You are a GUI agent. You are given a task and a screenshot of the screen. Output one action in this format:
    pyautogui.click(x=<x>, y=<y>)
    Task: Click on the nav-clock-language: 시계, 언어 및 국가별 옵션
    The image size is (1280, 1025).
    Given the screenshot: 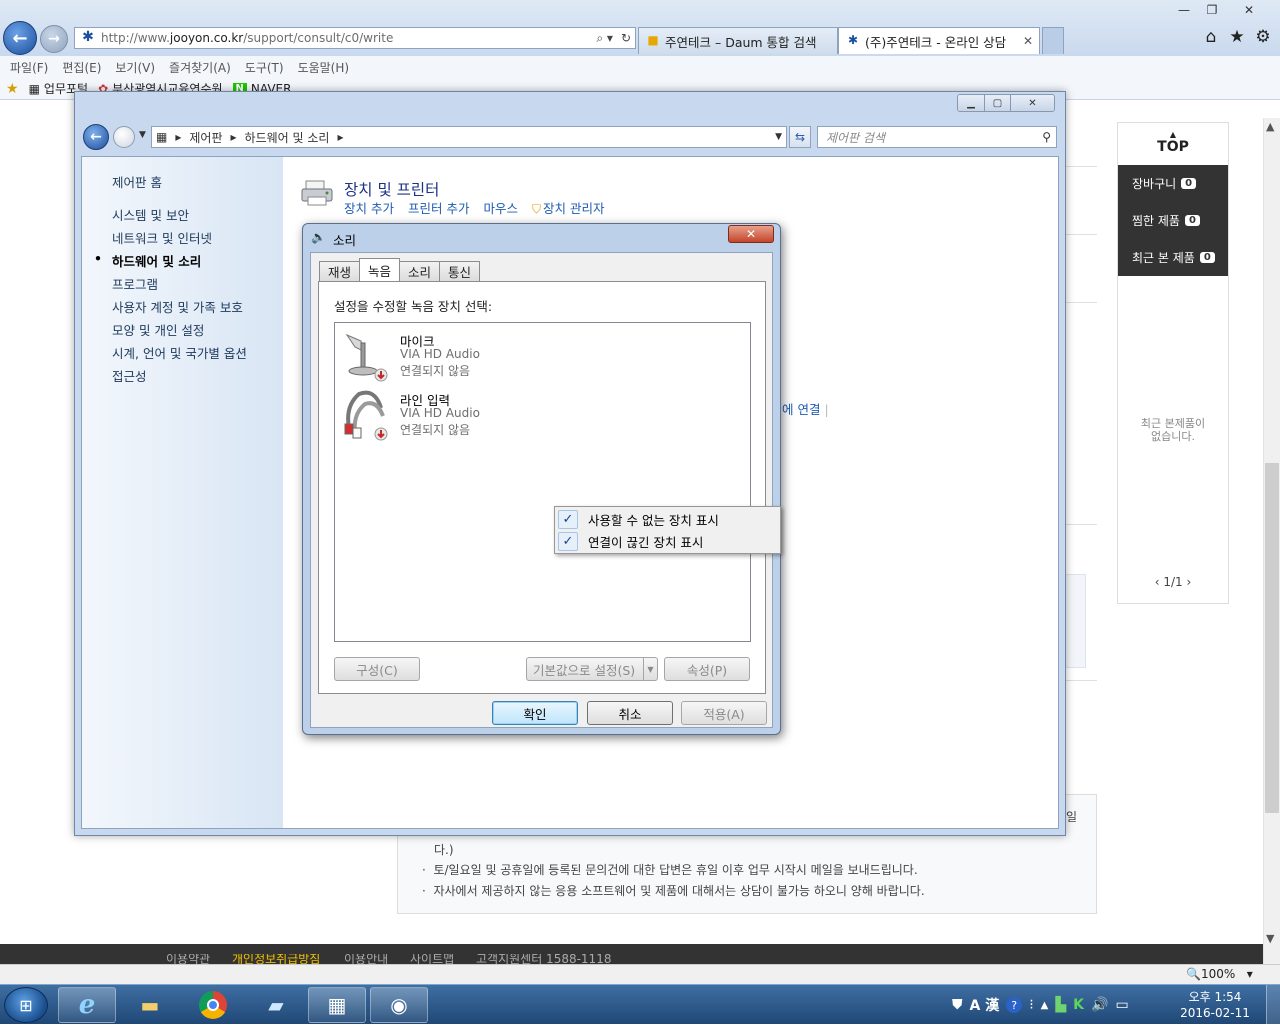 What is the action you would take?
    pyautogui.click(x=179, y=352)
    